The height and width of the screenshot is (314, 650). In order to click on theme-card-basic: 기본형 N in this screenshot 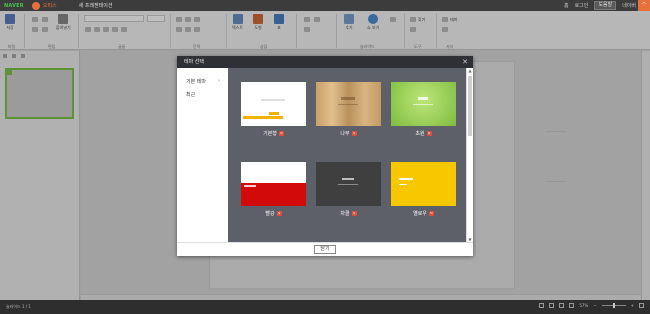, I will do `click(273, 109)`.